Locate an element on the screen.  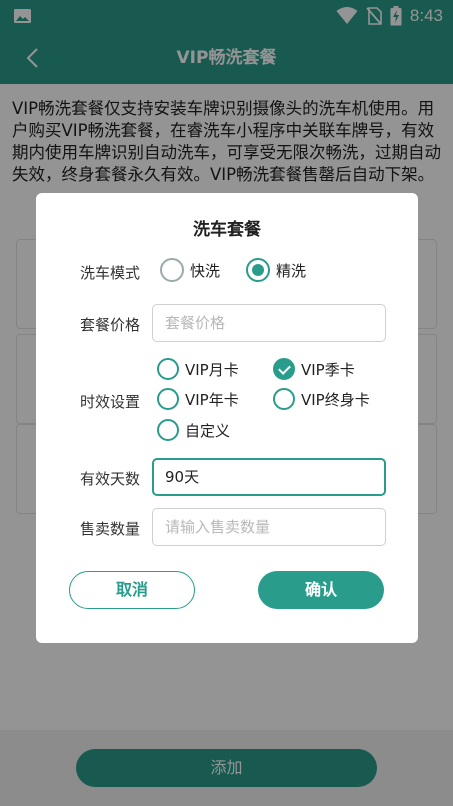
radio-fine-wash: 精洗 is located at coordinates (276, 270).